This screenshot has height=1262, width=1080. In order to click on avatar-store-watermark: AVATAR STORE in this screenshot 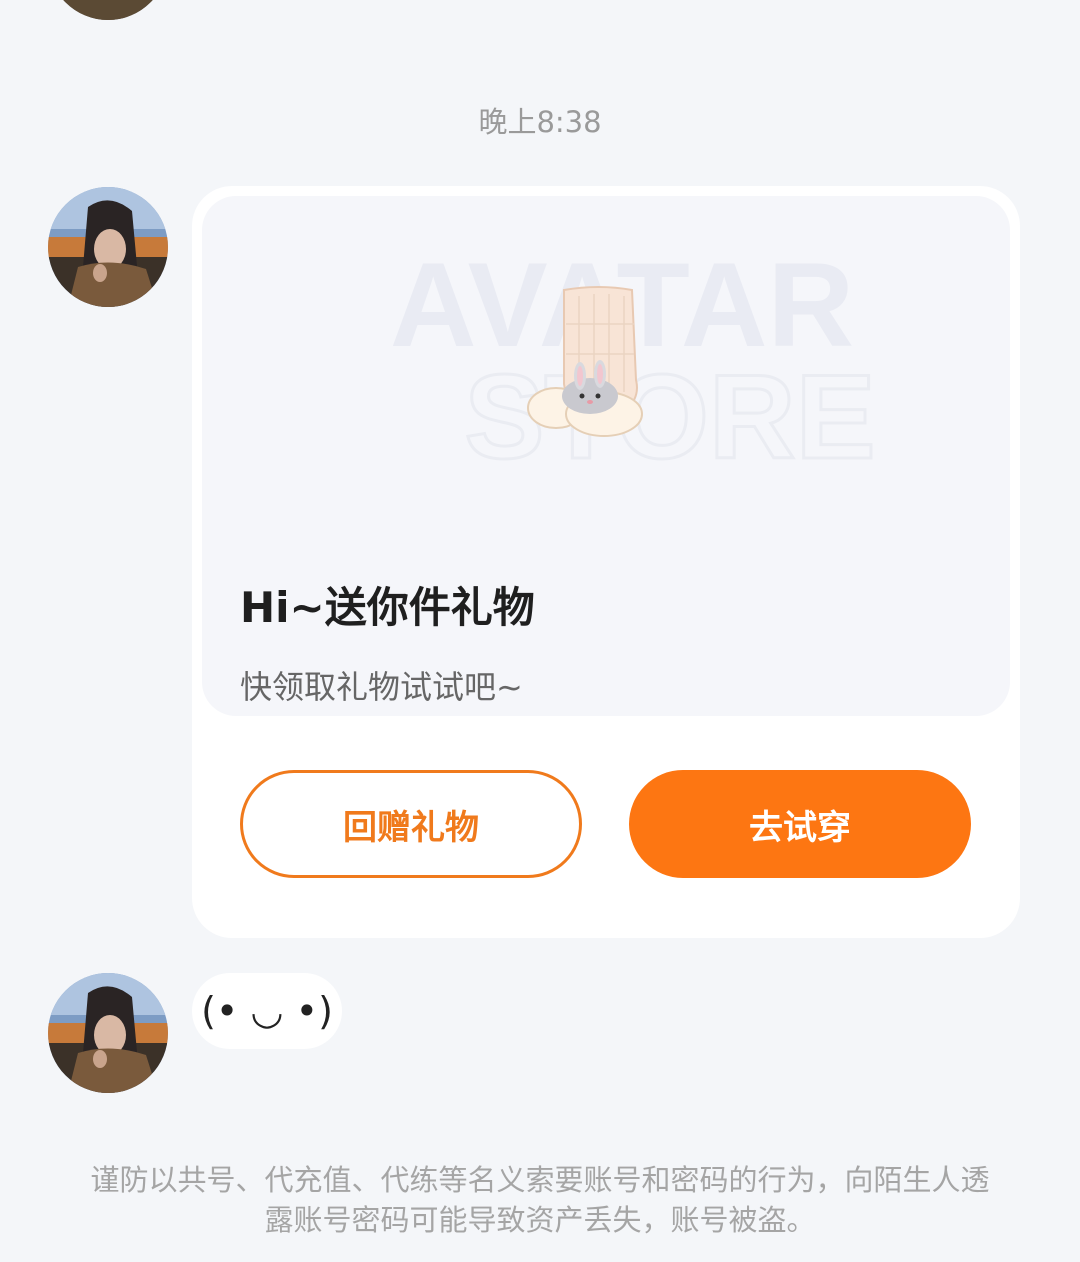, I will do `click(633, 362)`.